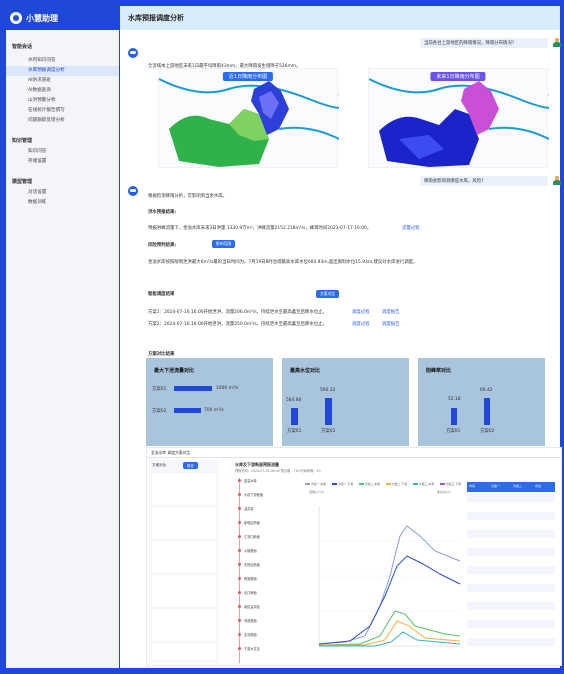 The image size is (564, 674). Describe the element at coordinates (538, 486) in the screenshot. I see `table-header-cell: 水位` at that location.